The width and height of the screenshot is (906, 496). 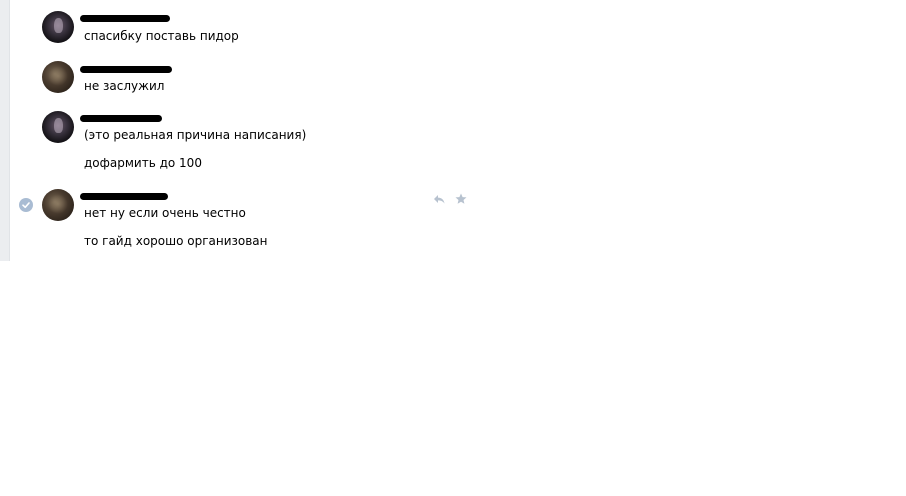 What do you see at coordinates (165, 213) in the screenshot?
I see `message-text: нет ну если очень честно` at bounding box center [165, 213].